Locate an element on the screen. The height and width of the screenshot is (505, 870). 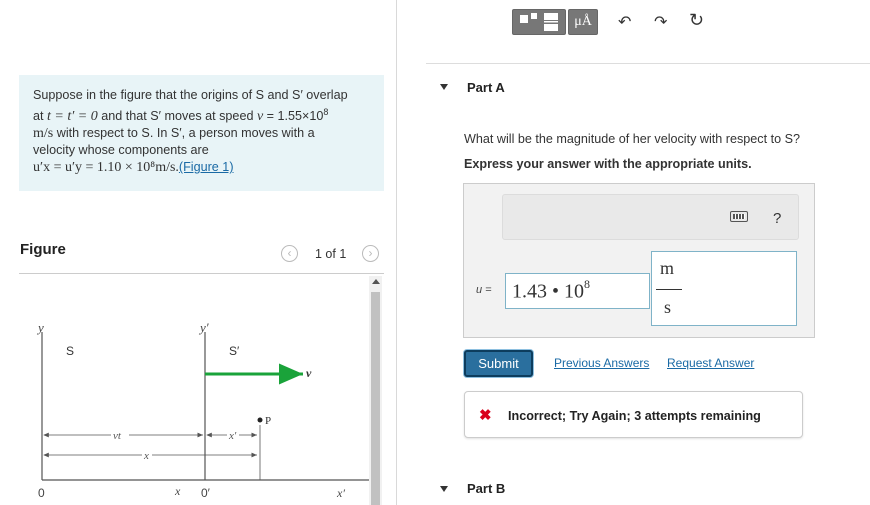
origin-prime-label: 0′ is located at coordinates (206, 493).